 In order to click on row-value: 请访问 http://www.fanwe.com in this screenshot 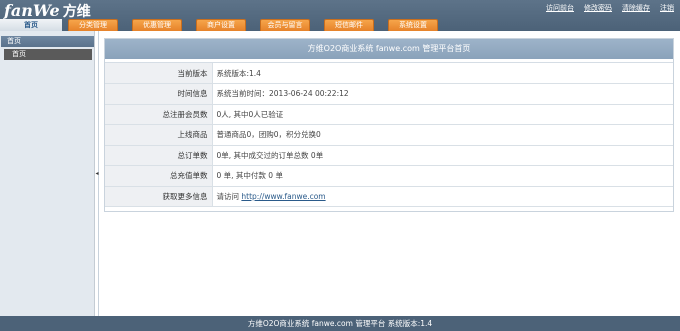, I will do `click(442, 196)`.